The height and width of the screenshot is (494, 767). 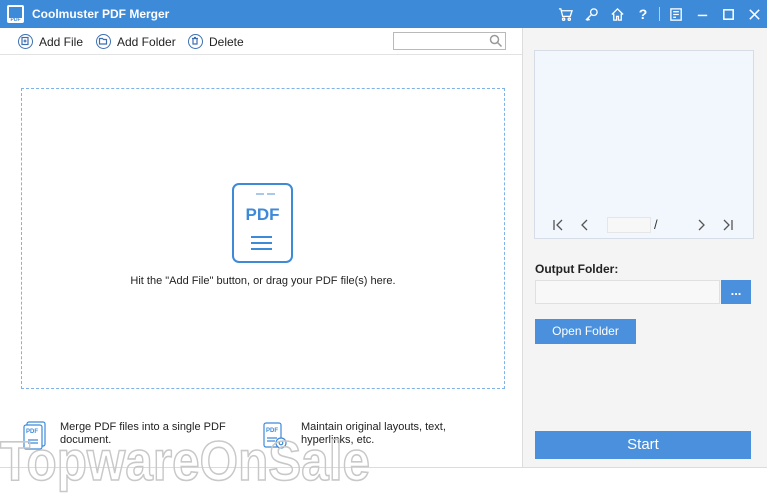 I want to click on watermark-text: TopwareOnSale, so click(x=185, y=460).